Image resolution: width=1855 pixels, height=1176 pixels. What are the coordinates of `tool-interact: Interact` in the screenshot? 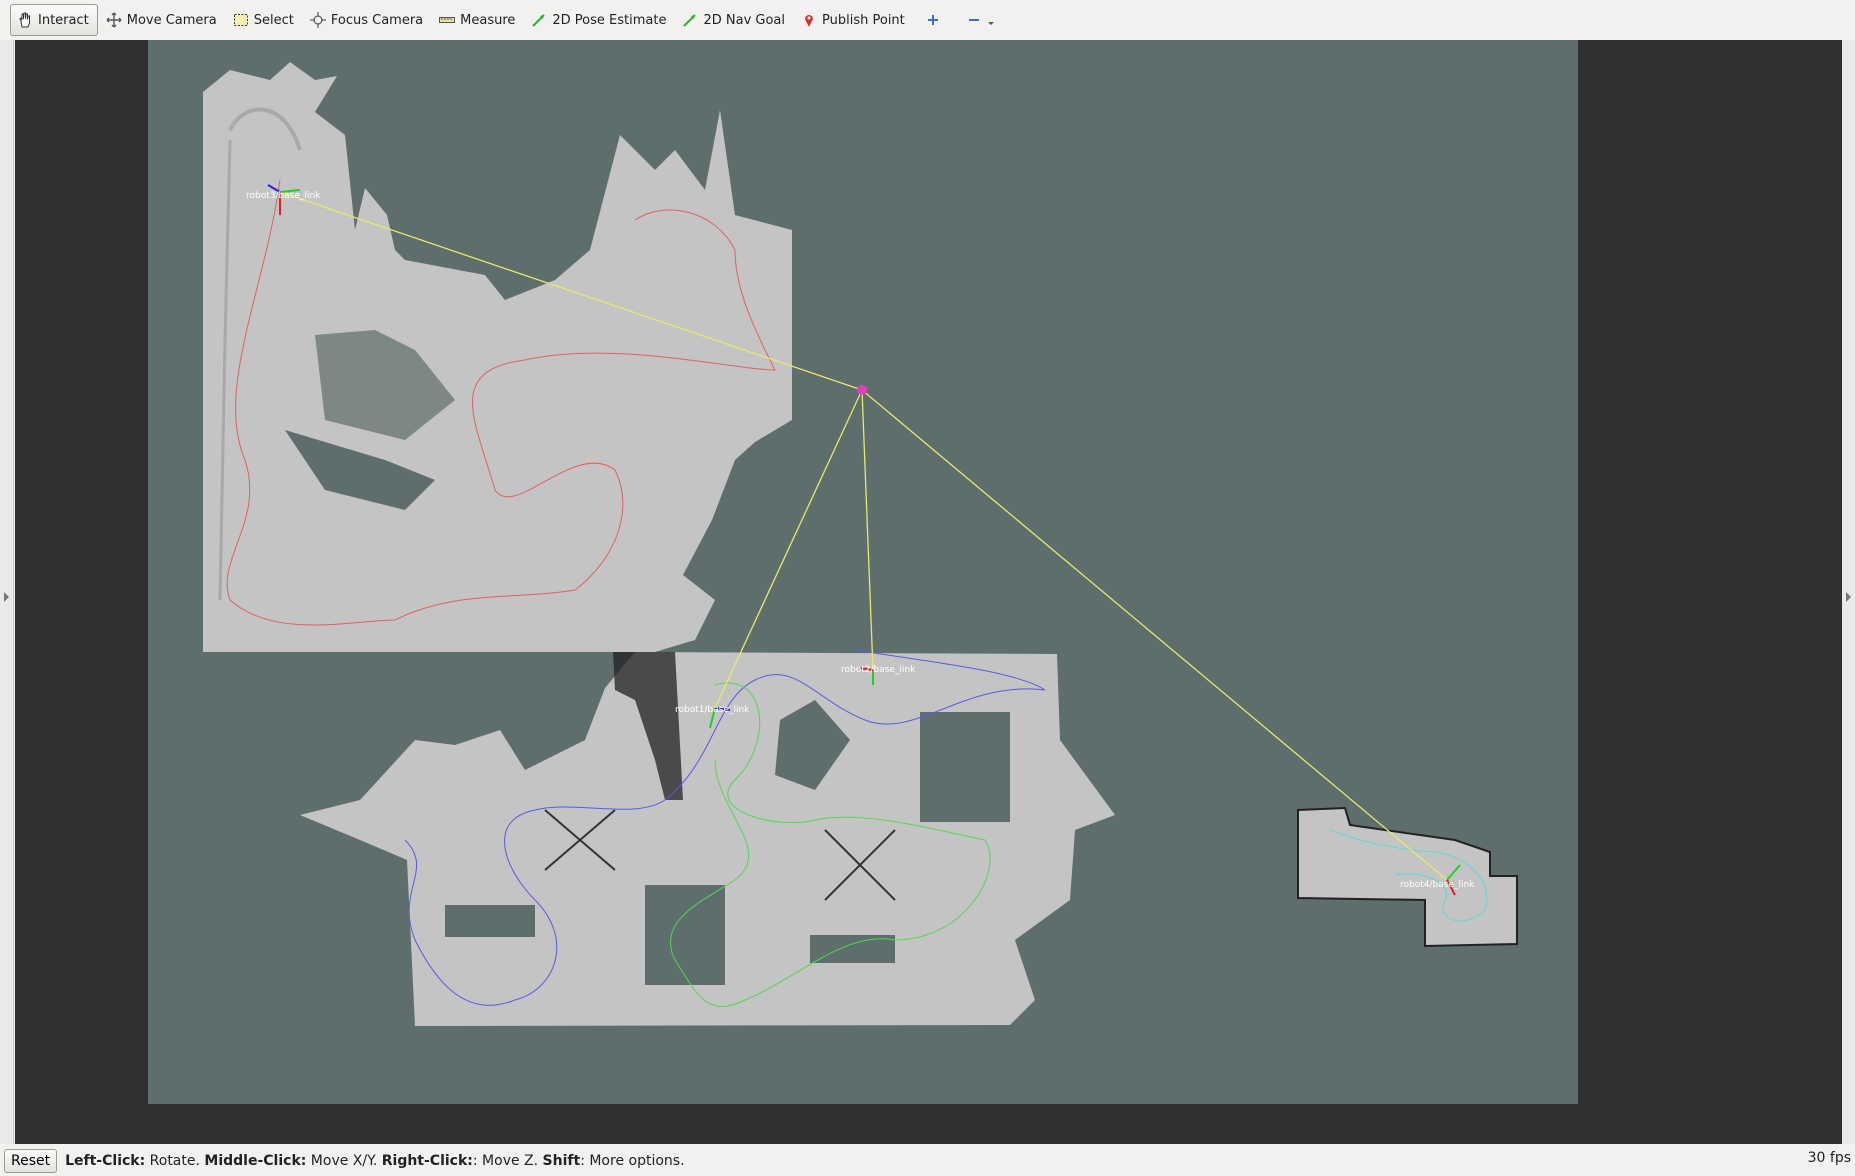 It's located at (54, 20).